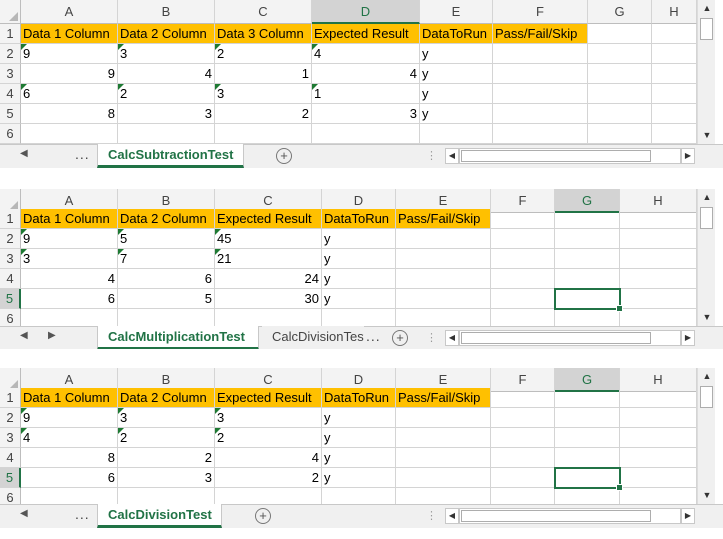  Describe the element at coordinates (620, 12) in the screenshot. I see `column-header-g: G` at that location.